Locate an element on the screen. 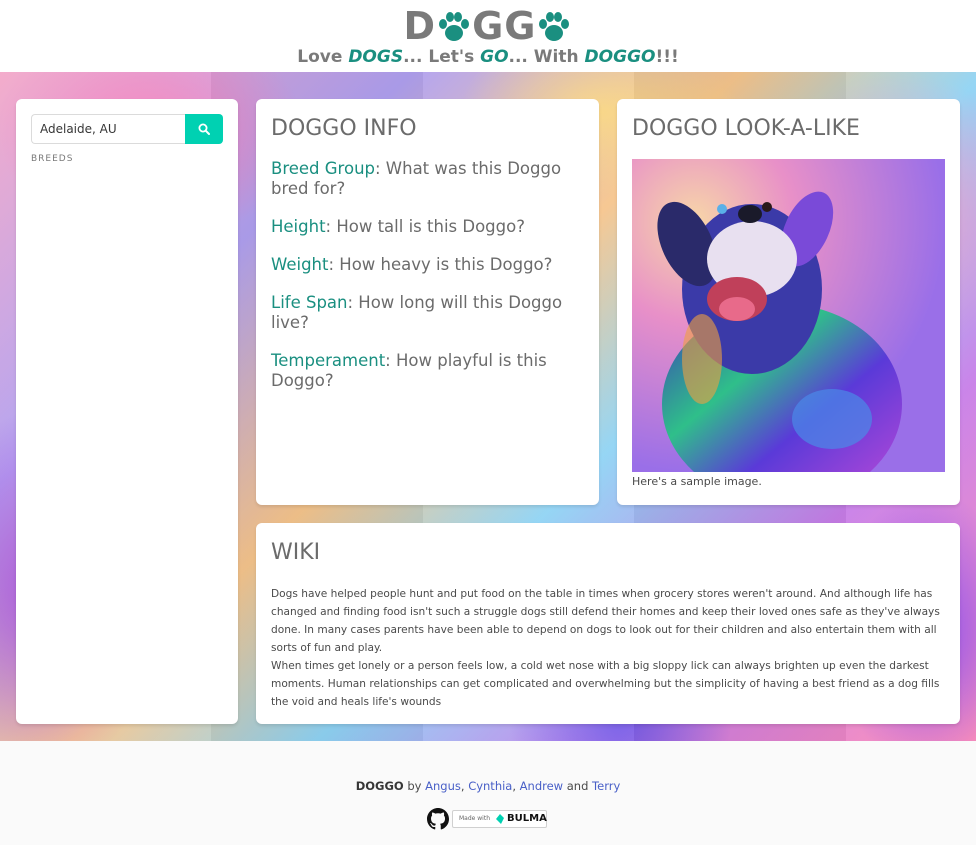 The image size is (976, 845). location-search-input is located at coordinates (116, 129).